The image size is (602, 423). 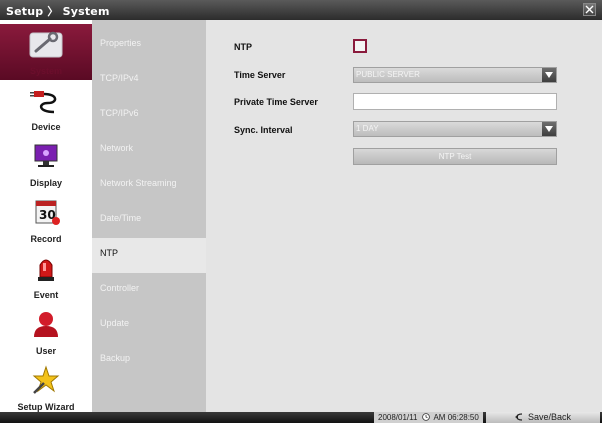 I want to click on close-button, so click(x=589, y=9).